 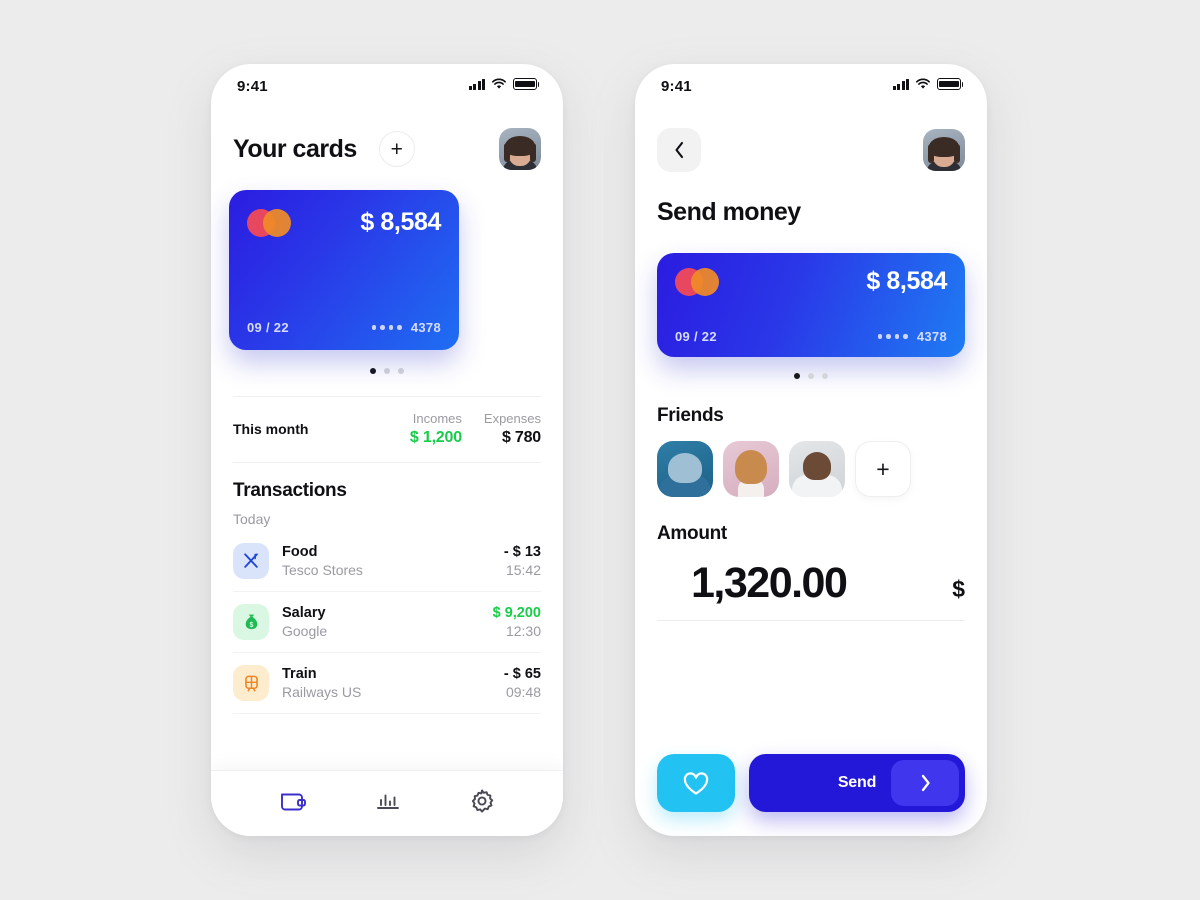 I want to click on tab-statistics, so click(x=388, y=803).